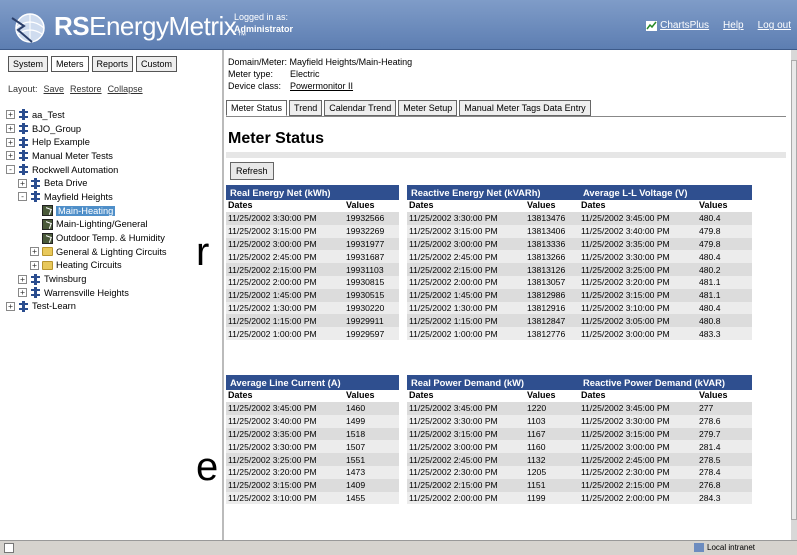 Image resolution: width=797 pixels, height=555 pixels. What do you see at coordinates (306, 108) in the screenshot?
I see `tab-trend: Trend` at bounding box center [306, 108].